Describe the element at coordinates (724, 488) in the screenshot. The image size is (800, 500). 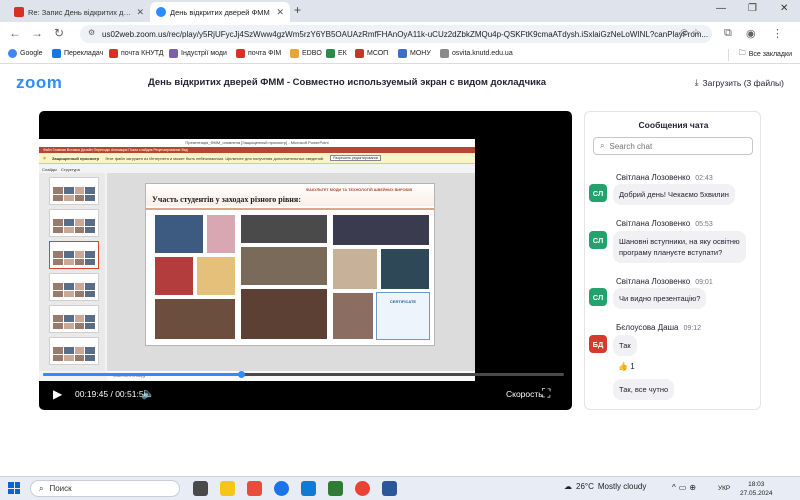
I see `language-indicator: УКР` at that location.